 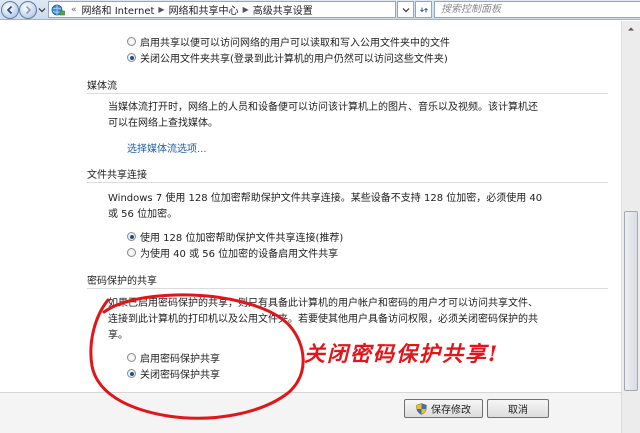 I want to click on save-changes-button: 保存修改, so click(x=443, y=408).